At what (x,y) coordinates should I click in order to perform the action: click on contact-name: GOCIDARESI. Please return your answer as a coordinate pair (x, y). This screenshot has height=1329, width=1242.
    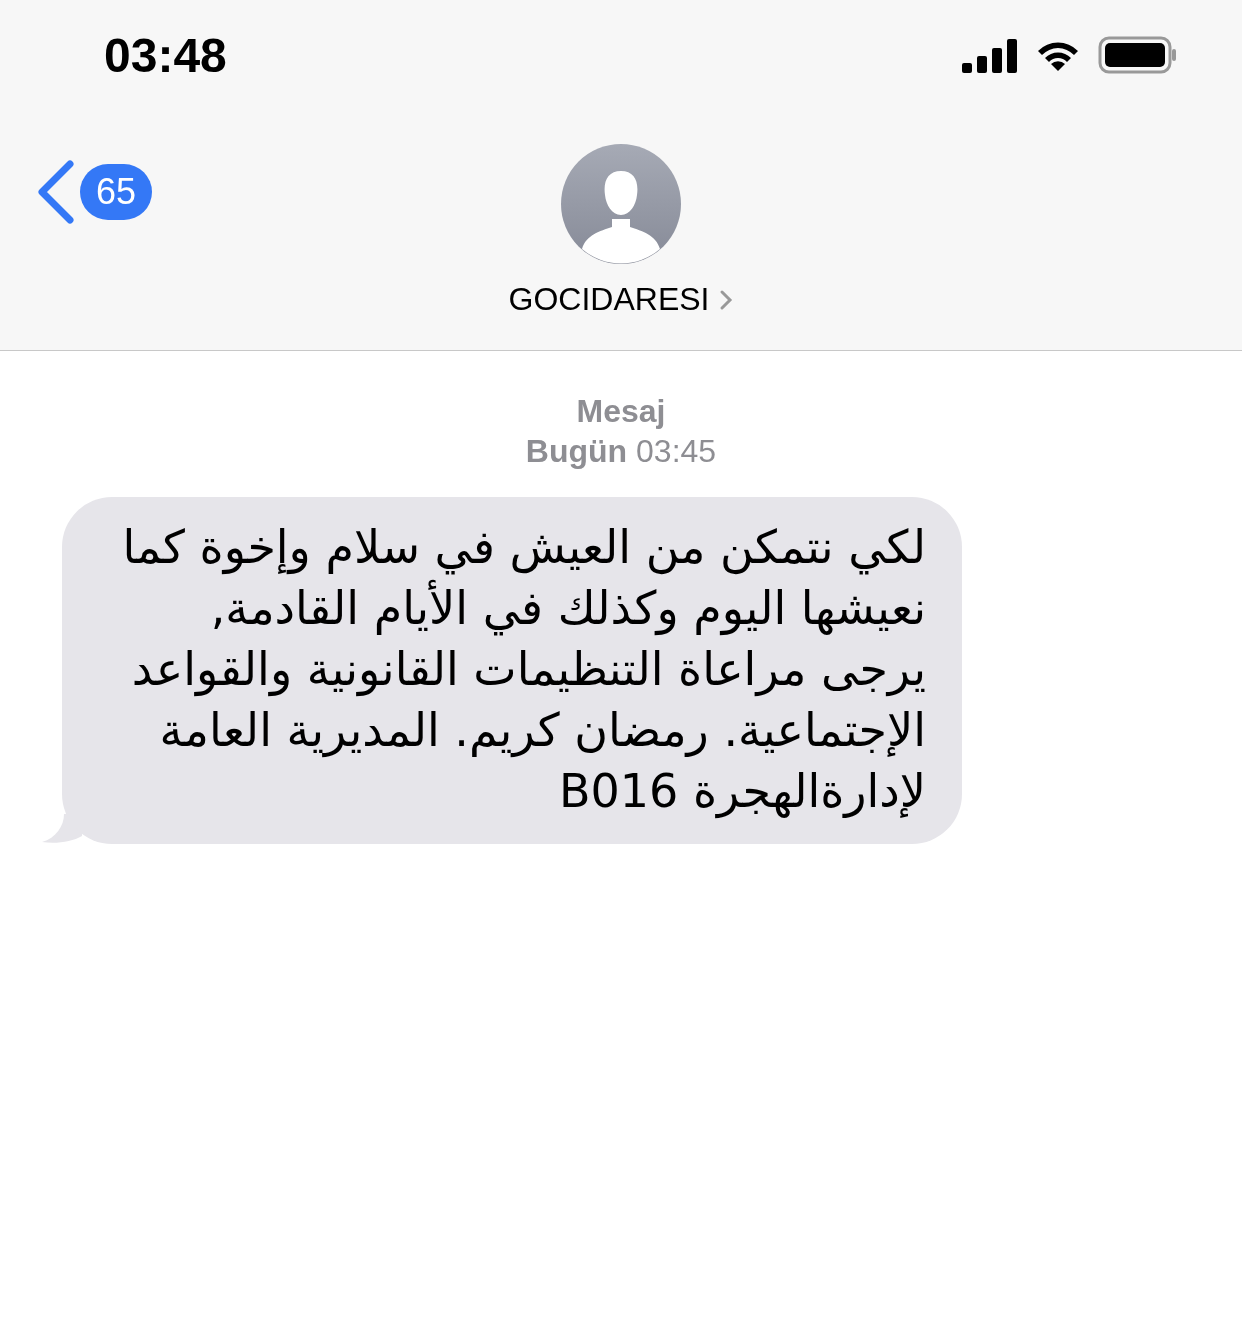
    Looking at the image, I should click on (609, 299).